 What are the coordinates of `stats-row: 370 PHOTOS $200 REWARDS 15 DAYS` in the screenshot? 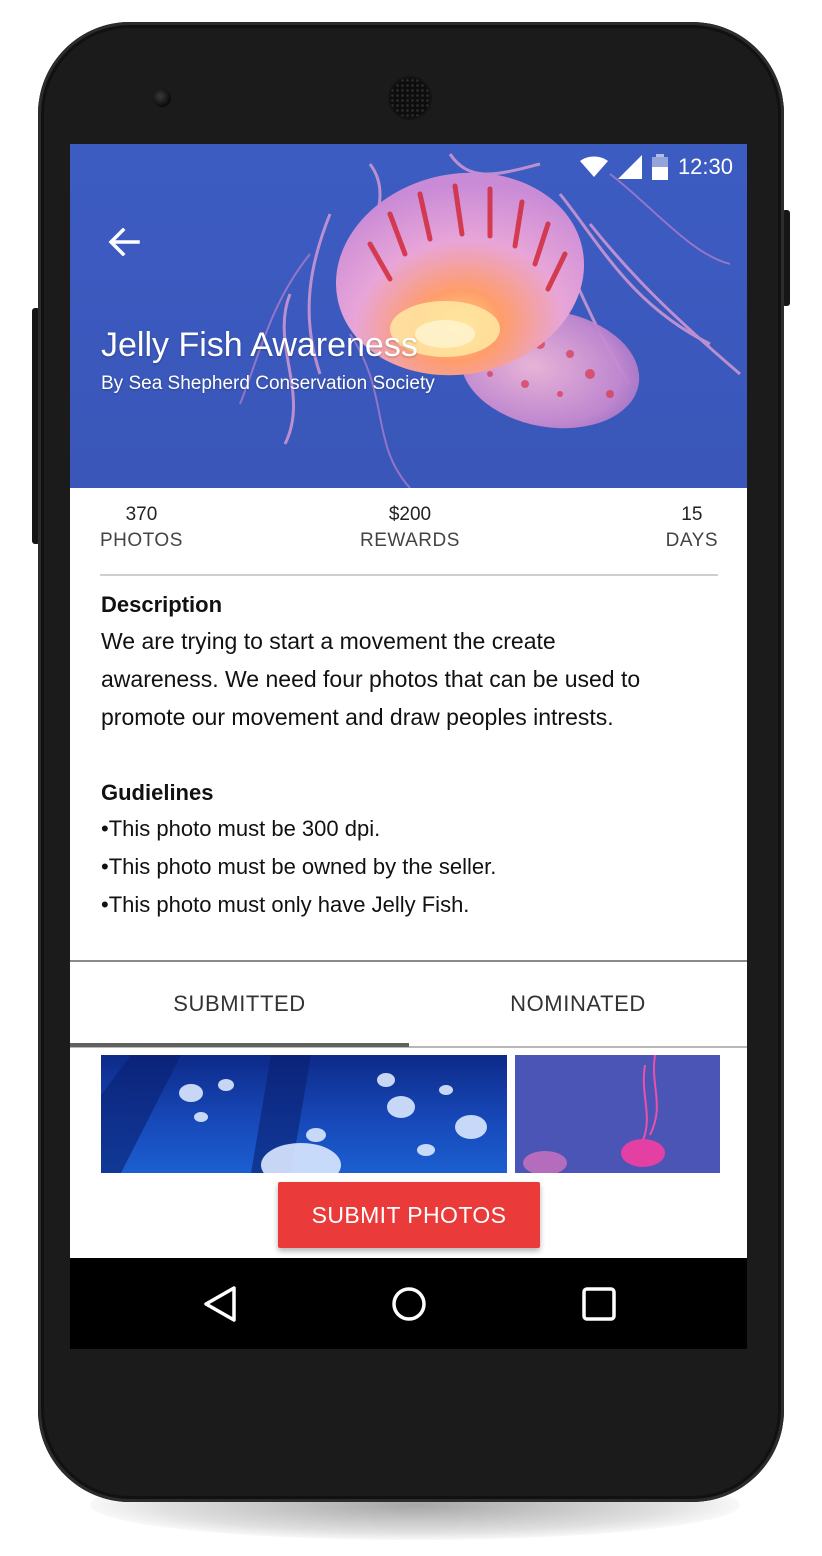 It's located at (409, 534).